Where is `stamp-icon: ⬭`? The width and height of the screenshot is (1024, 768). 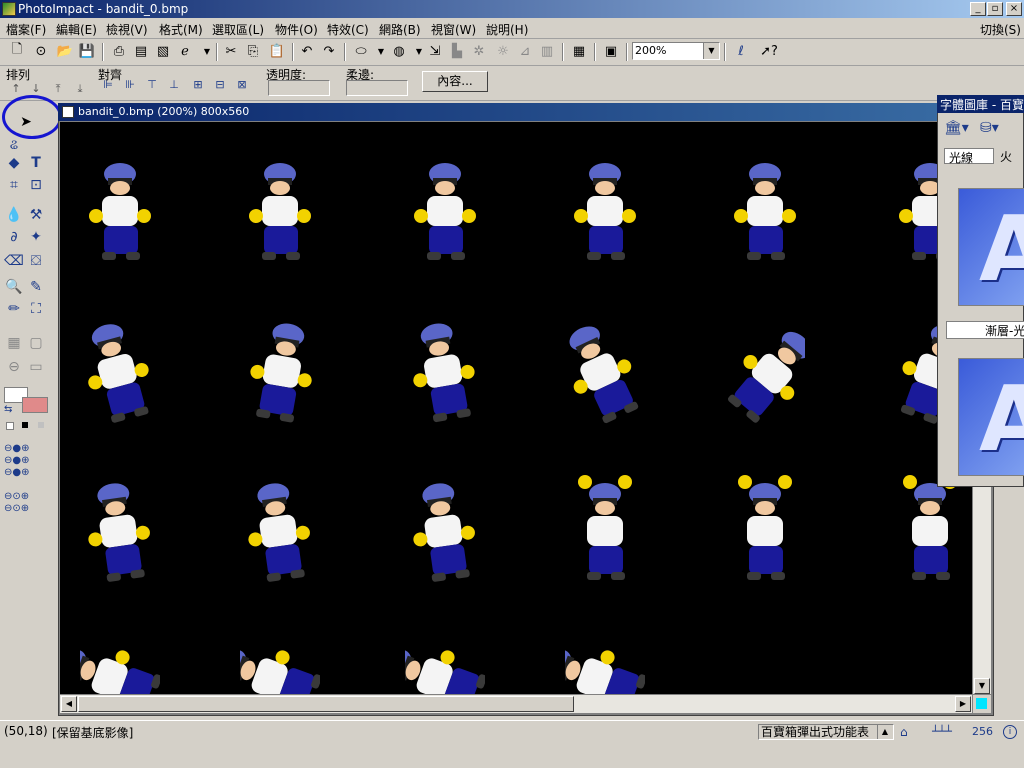 stamp-icon: ⬭ is located at coordinates (361, 51).